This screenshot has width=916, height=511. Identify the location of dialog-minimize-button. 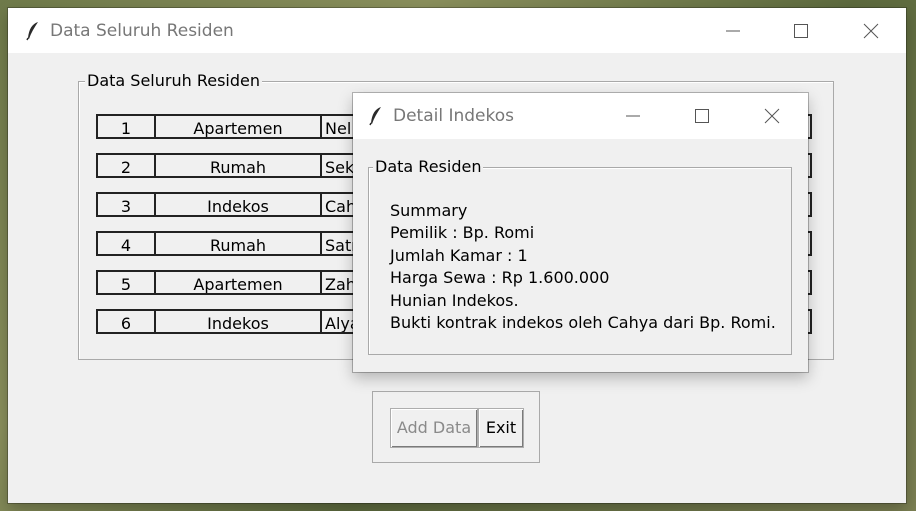
(633, 116).